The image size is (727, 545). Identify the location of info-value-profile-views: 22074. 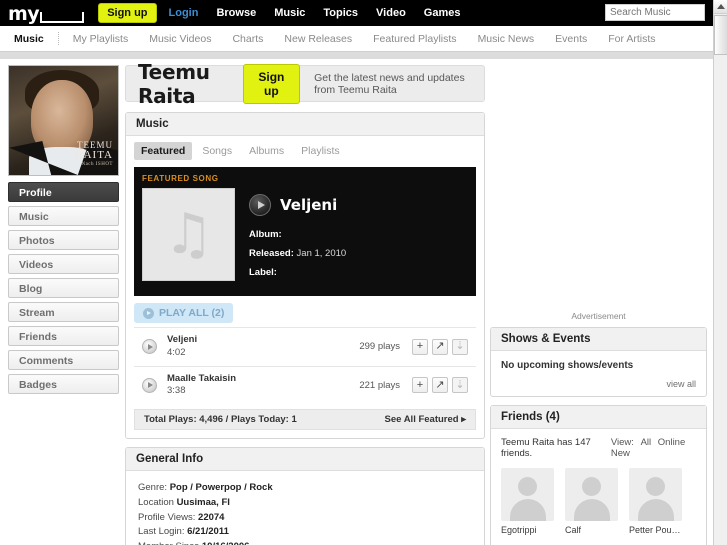
(211, 517).